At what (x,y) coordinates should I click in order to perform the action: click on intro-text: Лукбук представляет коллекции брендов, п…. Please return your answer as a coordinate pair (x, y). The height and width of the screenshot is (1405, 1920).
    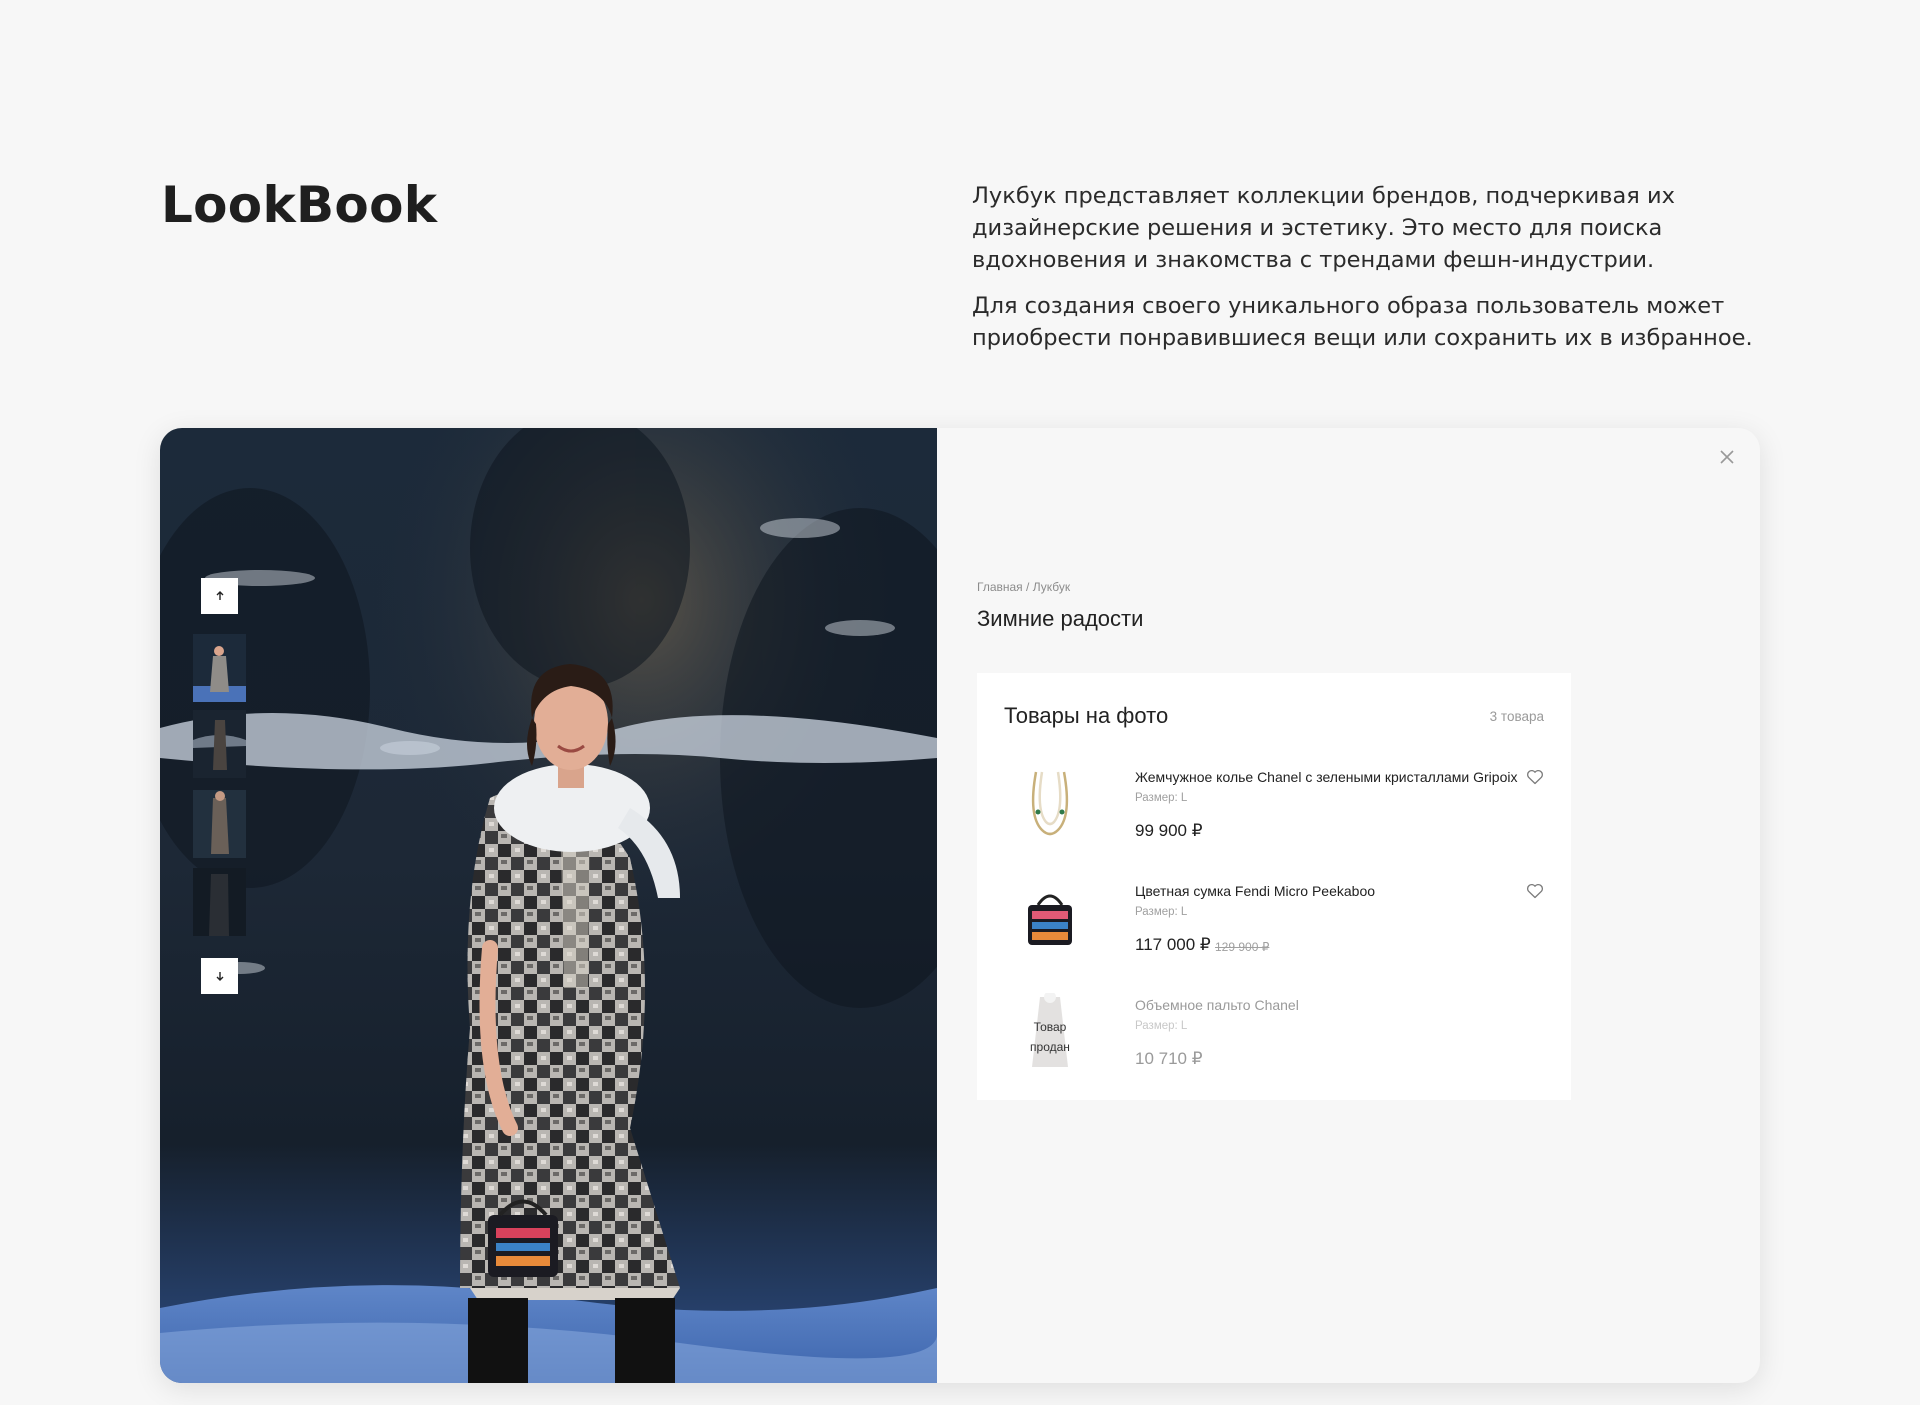
    Looking at the image, I should click on (1372, 274).